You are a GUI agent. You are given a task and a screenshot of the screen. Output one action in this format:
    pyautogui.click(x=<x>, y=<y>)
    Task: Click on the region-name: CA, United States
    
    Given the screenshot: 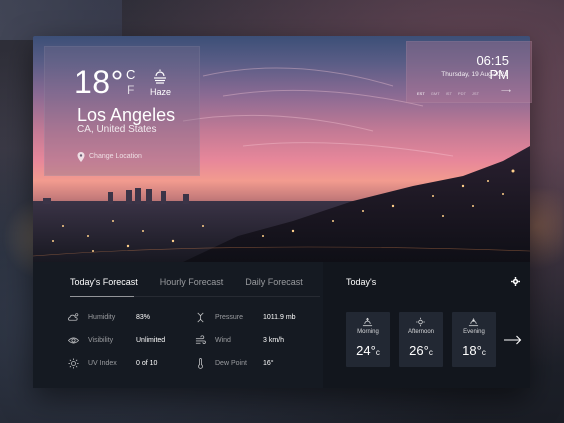 What is the action you would take?
    pyautogui.click(x=117, y=129)
    